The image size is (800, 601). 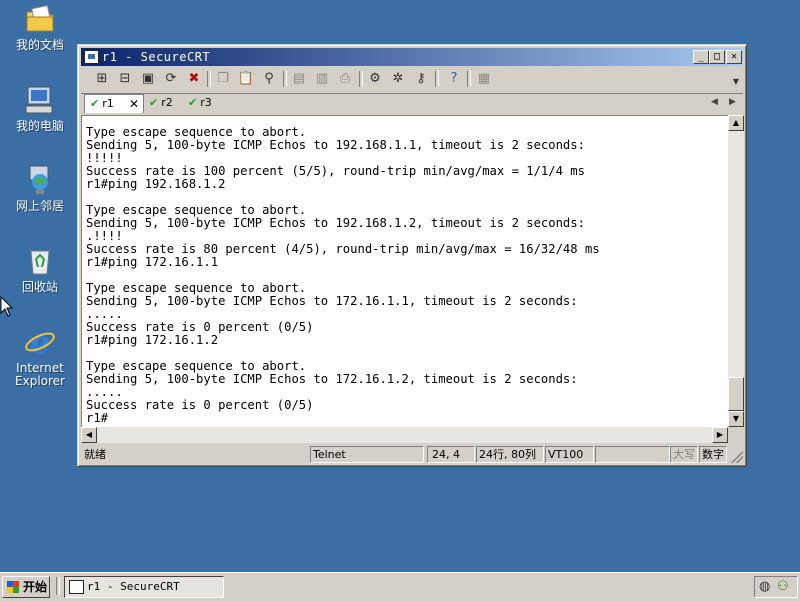 I want to click on keypad-icon: ▦, so click(x=484, y=79).